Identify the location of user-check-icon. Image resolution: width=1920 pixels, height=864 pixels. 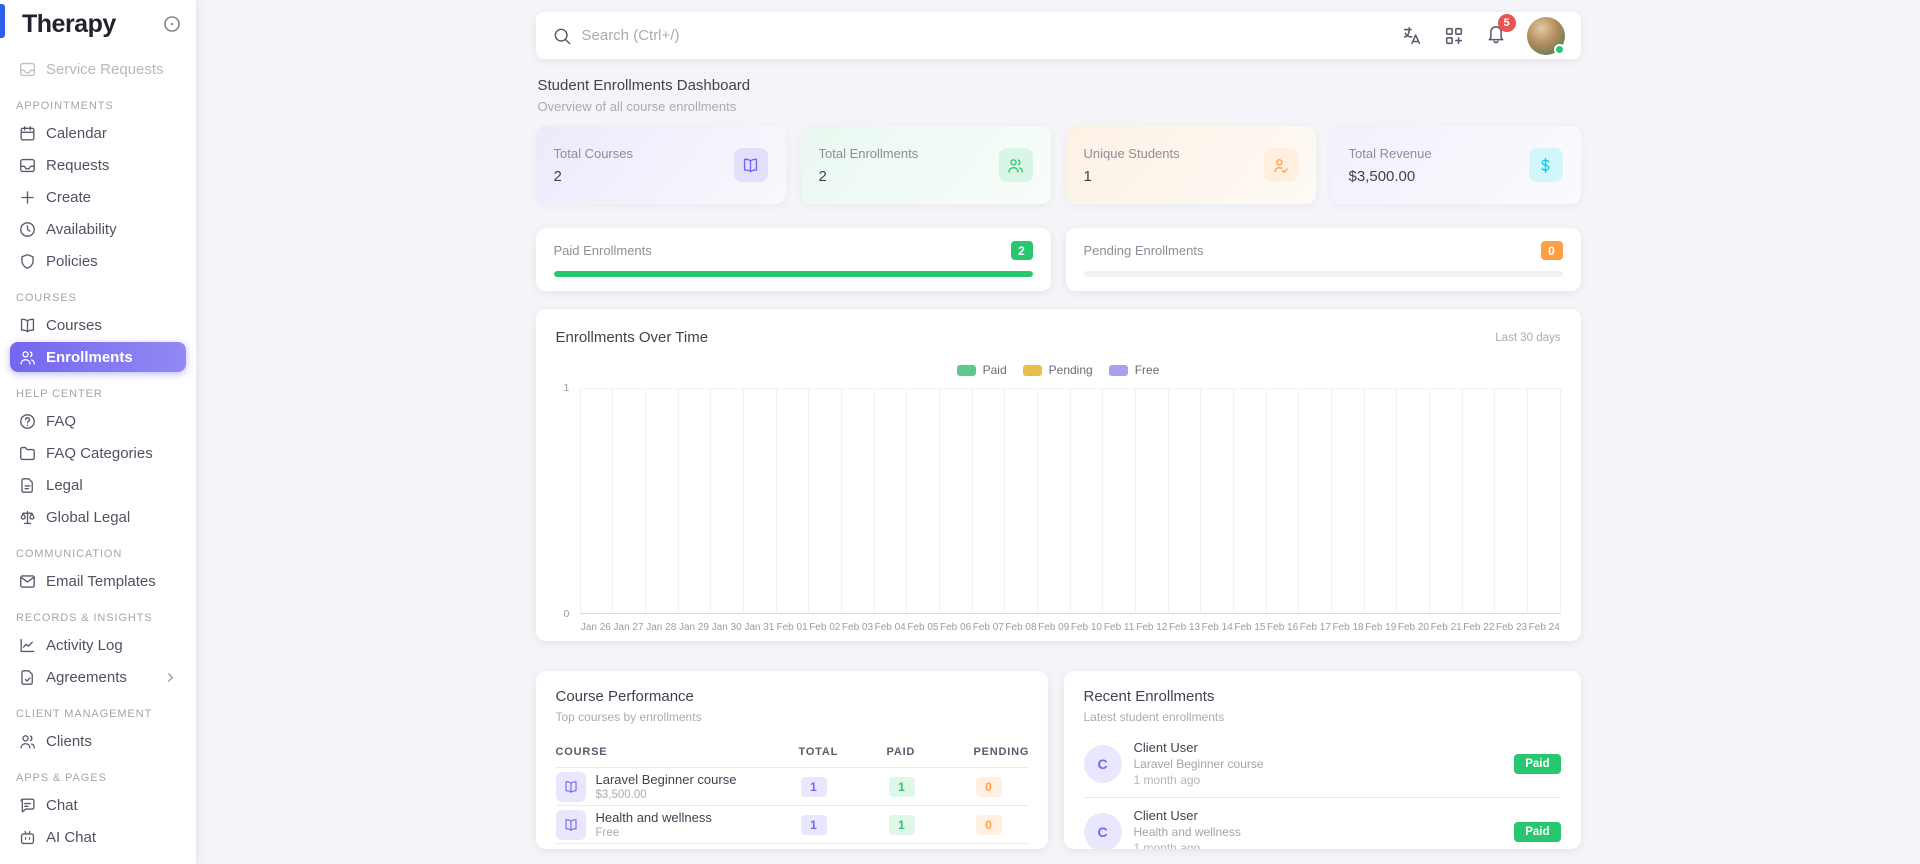
(1280, 165).